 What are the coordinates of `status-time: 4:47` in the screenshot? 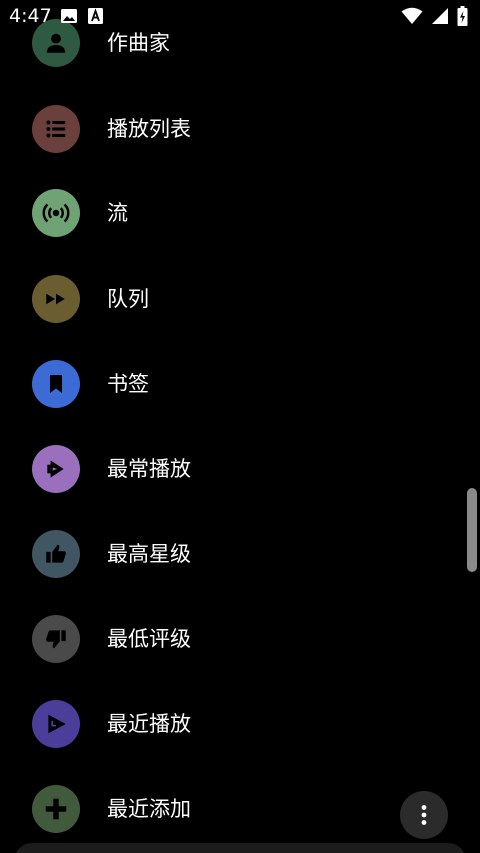 It's located at (30, 16).